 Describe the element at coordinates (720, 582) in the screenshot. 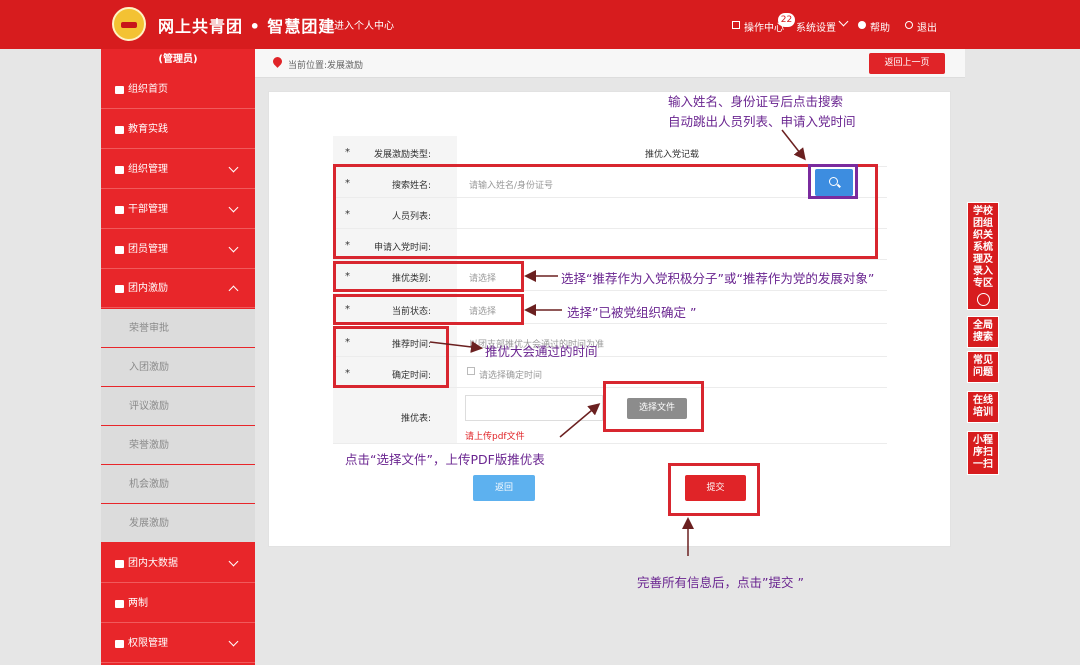

I see `annotation-submit: 完善所有信息后，点击”提交 ”` at that location.